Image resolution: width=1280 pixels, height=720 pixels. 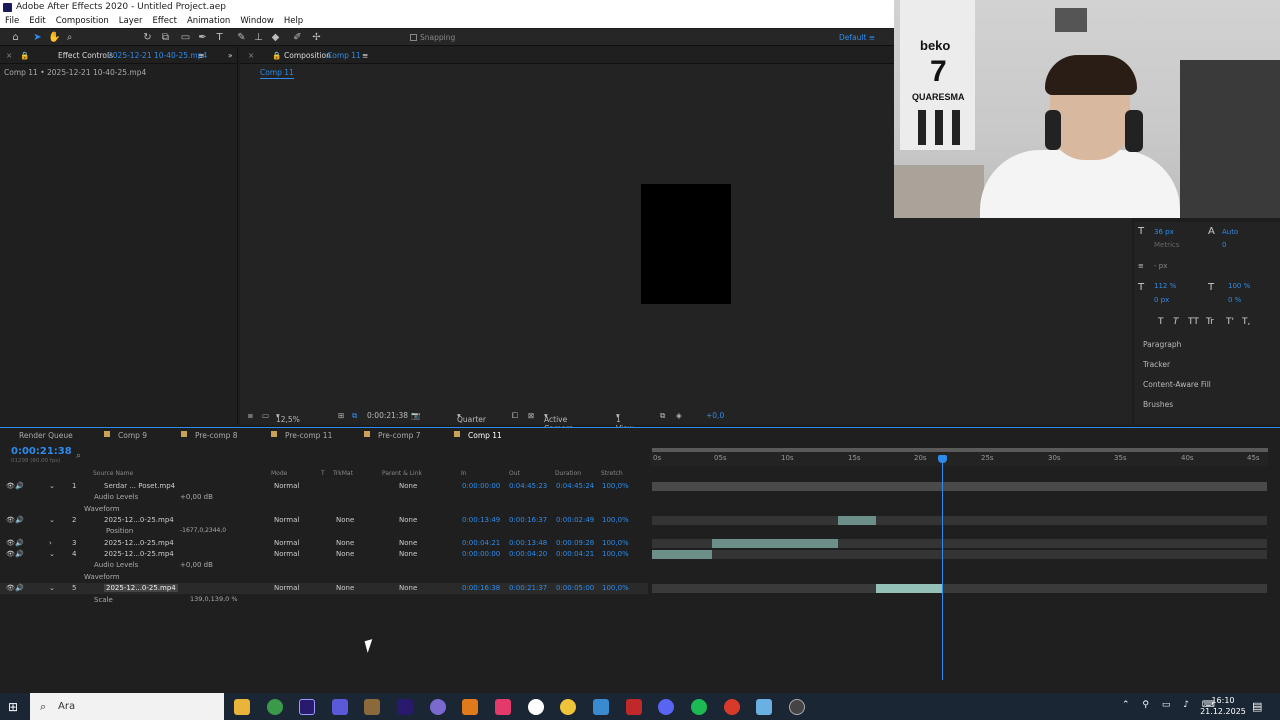 What do you see at coordinates (481, 543) in the screenshot?
I see `layer-in: 0:00:04:21` at bounding box center [481, 543].